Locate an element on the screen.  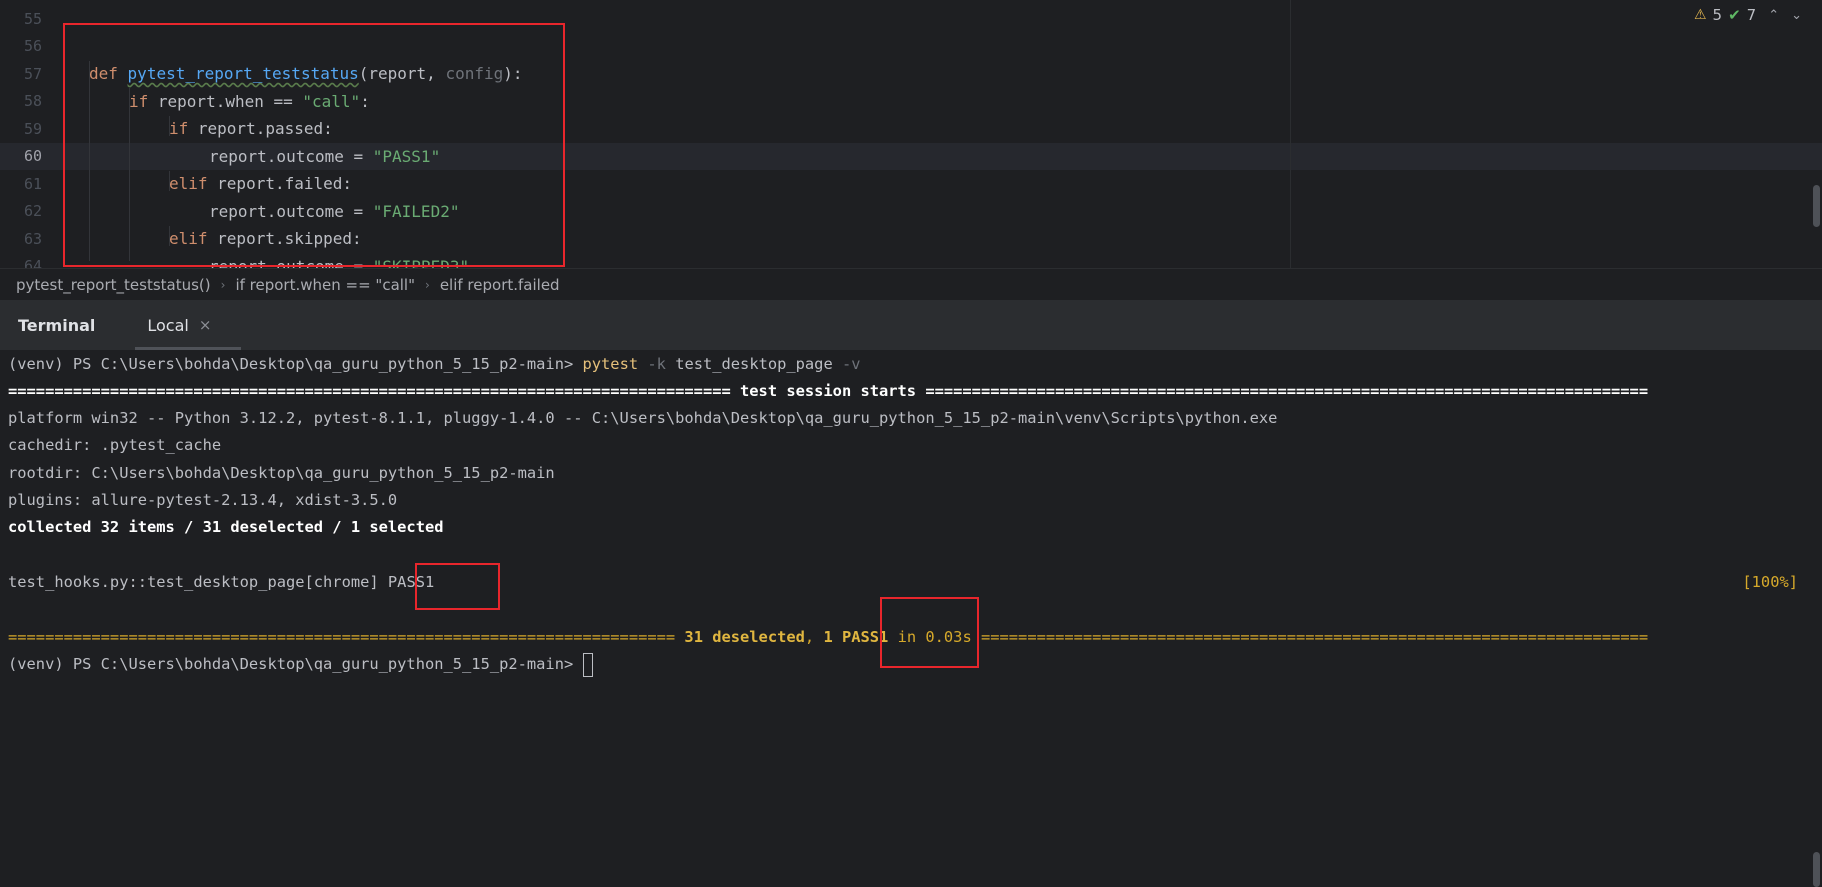
annotation-box-result is located at coordinates (457, 586).